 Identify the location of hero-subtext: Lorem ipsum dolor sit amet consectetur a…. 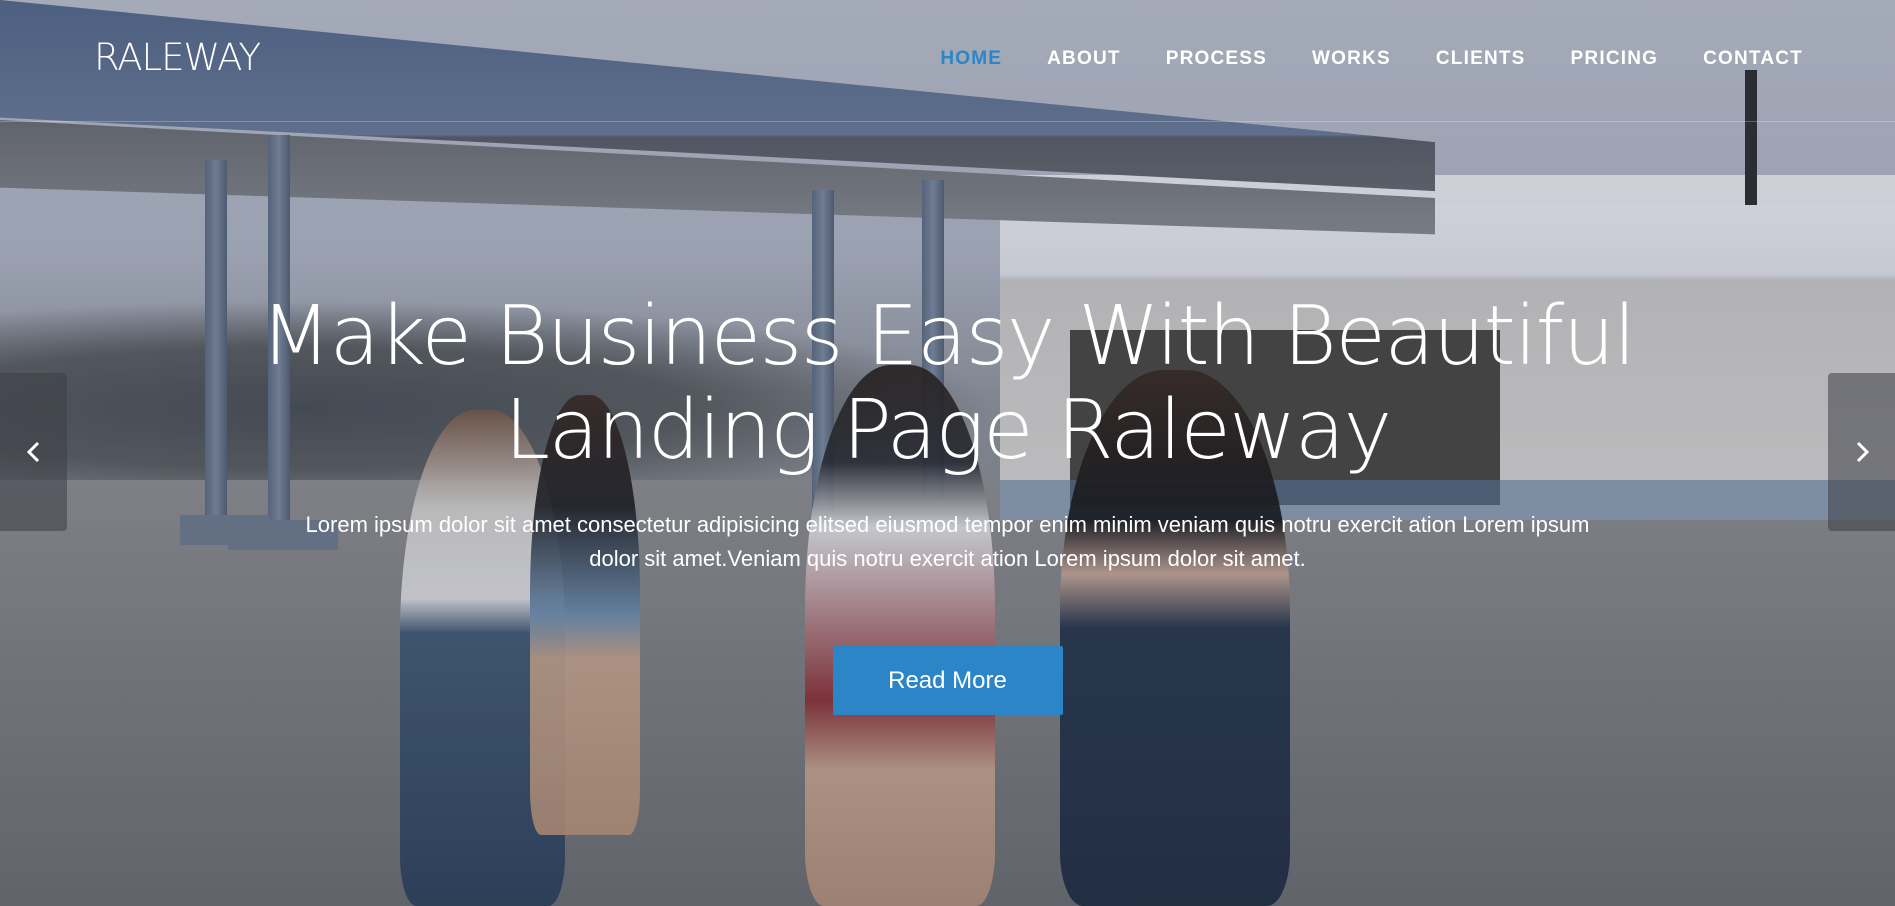
(947, 541).